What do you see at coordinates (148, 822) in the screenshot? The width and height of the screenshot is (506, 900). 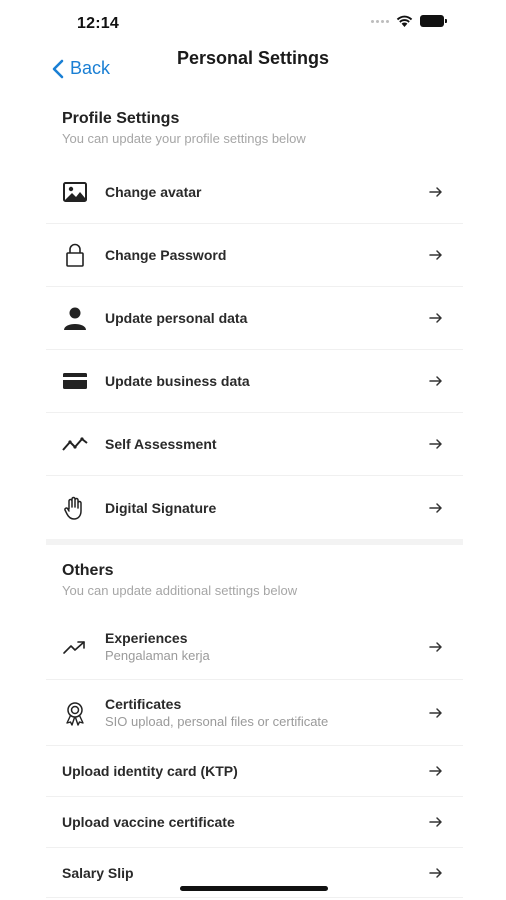 I see `row-label: Upload vaccine certificate` at bounding box center [148, 822].